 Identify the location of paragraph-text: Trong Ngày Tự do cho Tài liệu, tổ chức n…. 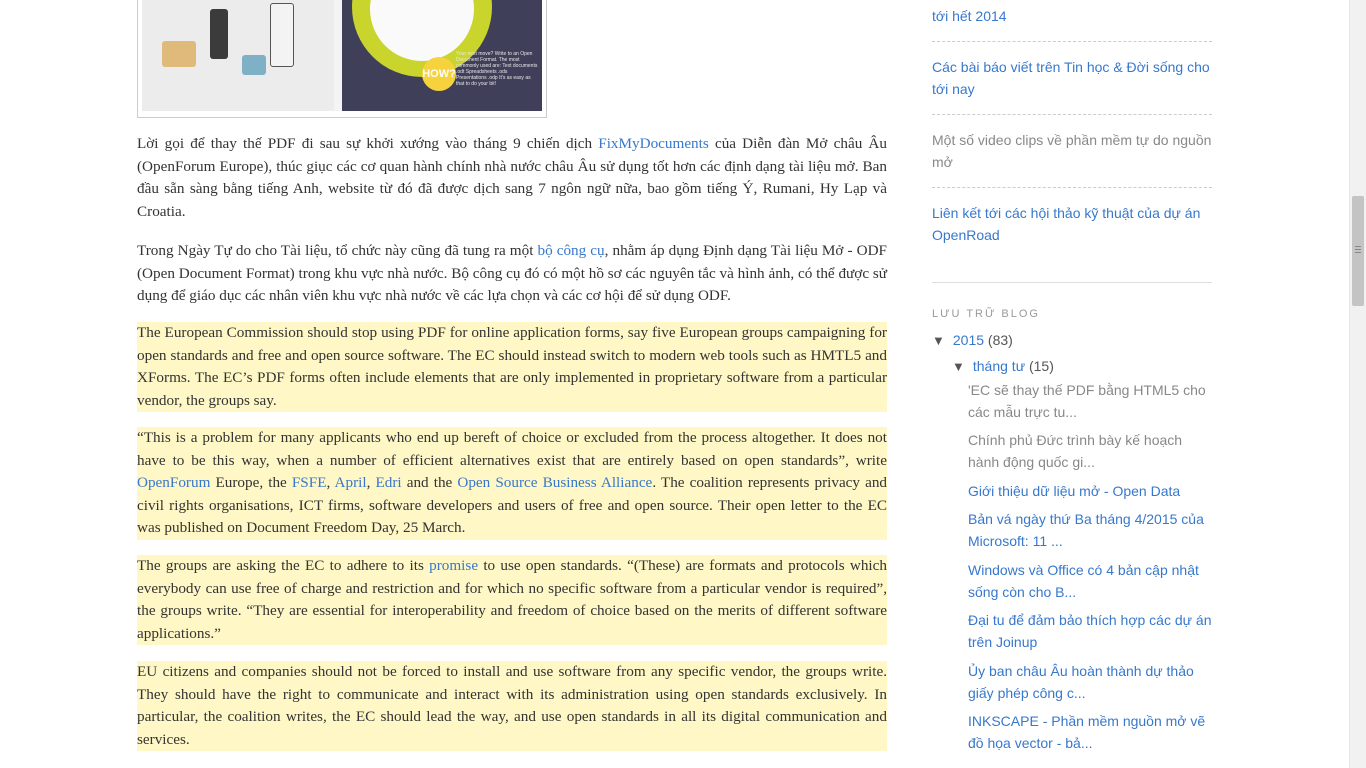
(337, 250).